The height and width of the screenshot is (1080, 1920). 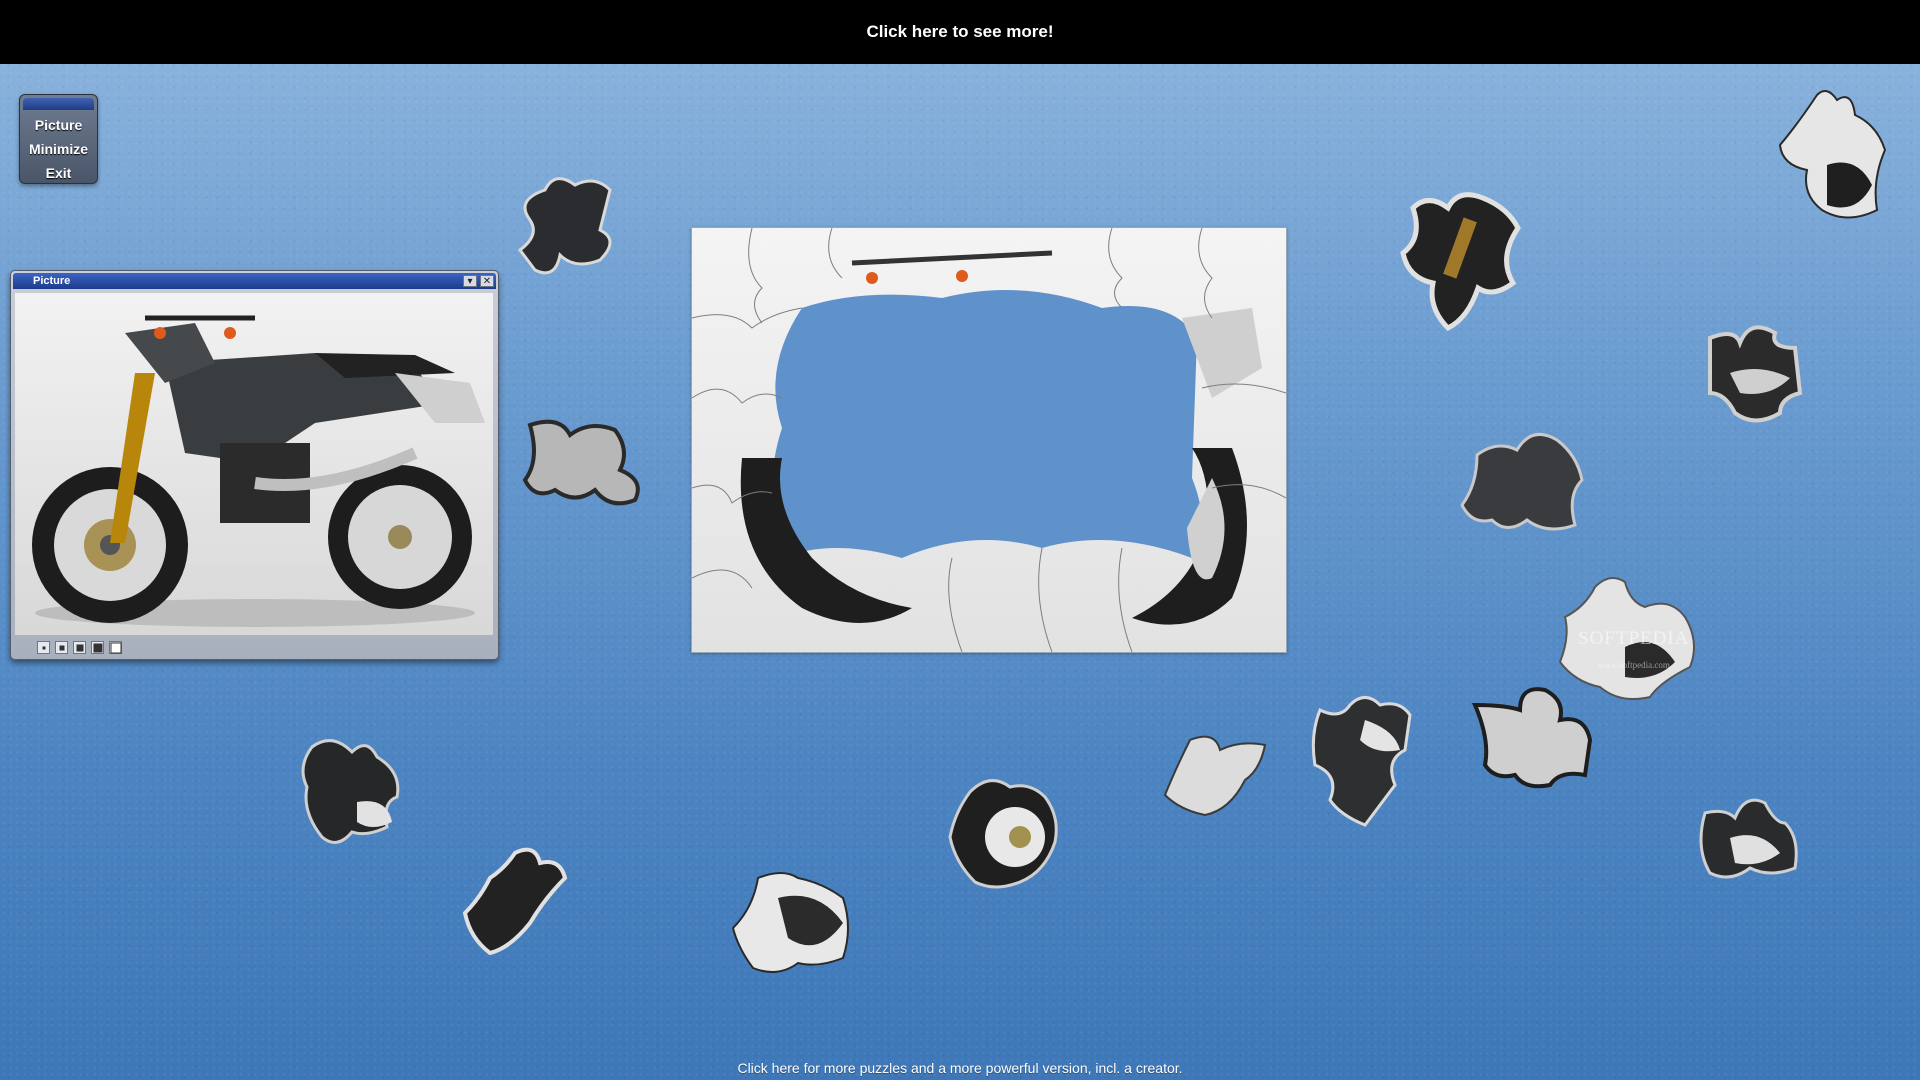 I want to click on menu-picture-button: Picture, so click(x=58, y=125).